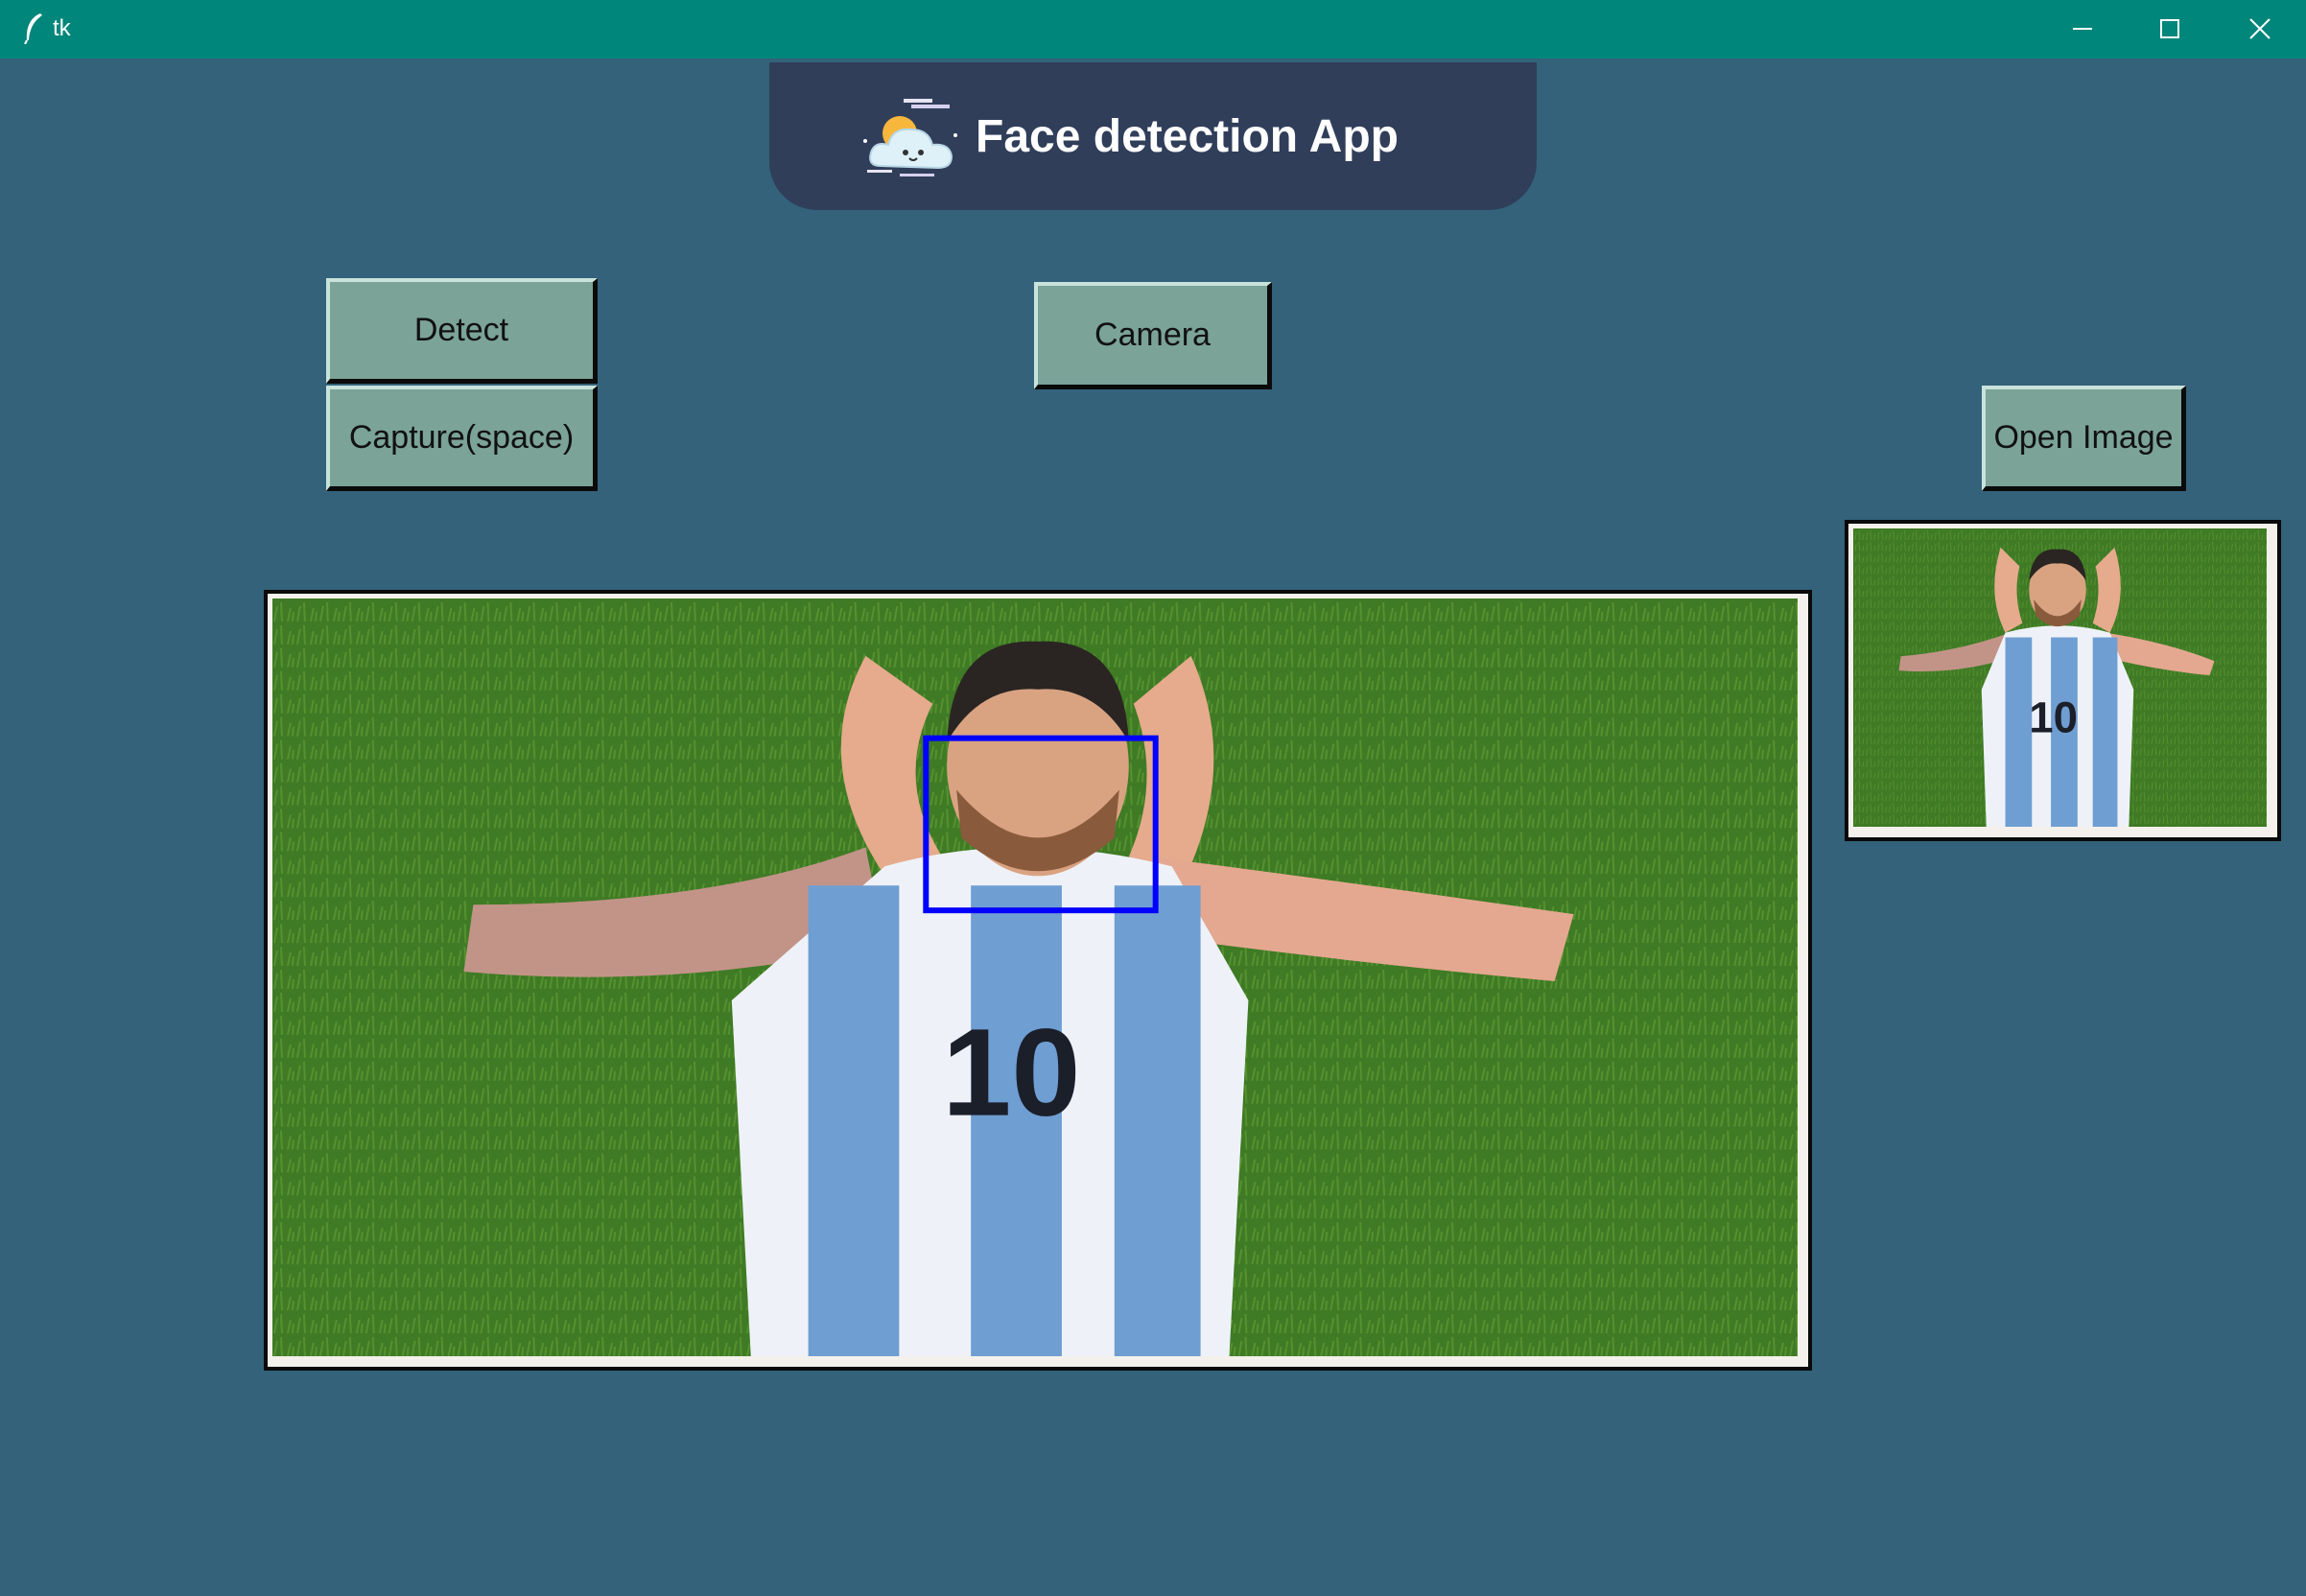 This screenshot has height=1596, width=2306. What do you see at coordinates (1011, 1073) in the screenshot?
I see `jersey-number: 10` at bounding box center [1011, 1073].